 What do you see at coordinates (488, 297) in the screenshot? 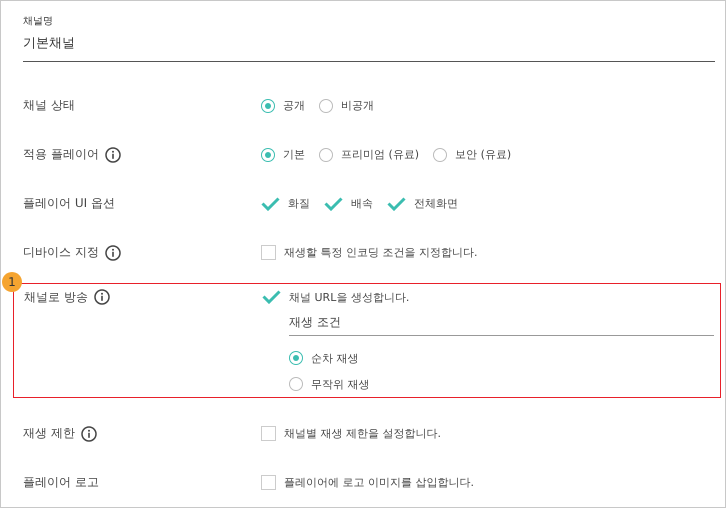
I see `checkbox-option: 채널 URL을 생성합니다.` at bounding box center [488, 297].